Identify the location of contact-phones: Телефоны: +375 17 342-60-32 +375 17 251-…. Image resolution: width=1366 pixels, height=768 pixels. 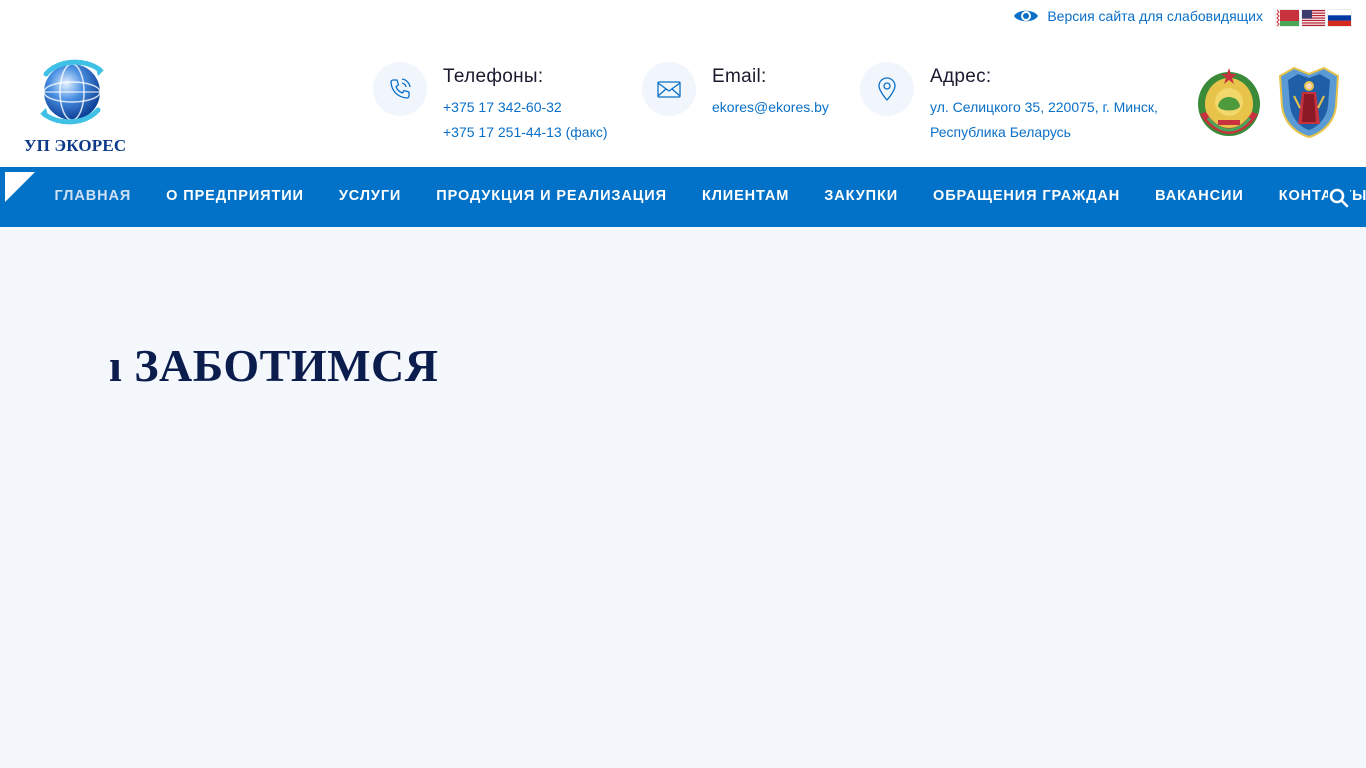
(490, 103).